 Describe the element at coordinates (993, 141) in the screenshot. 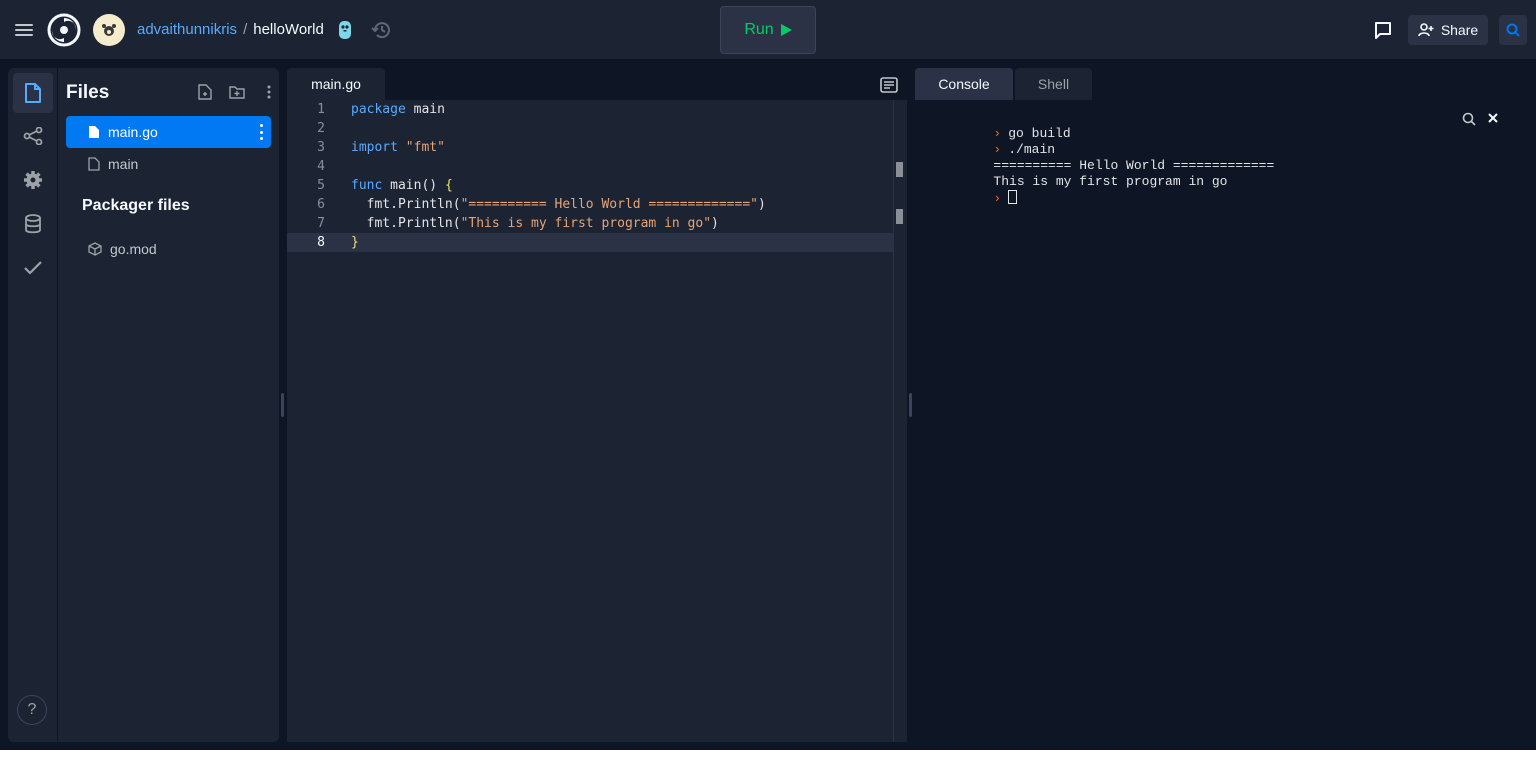

I see `console-line: › ./main` at that location.